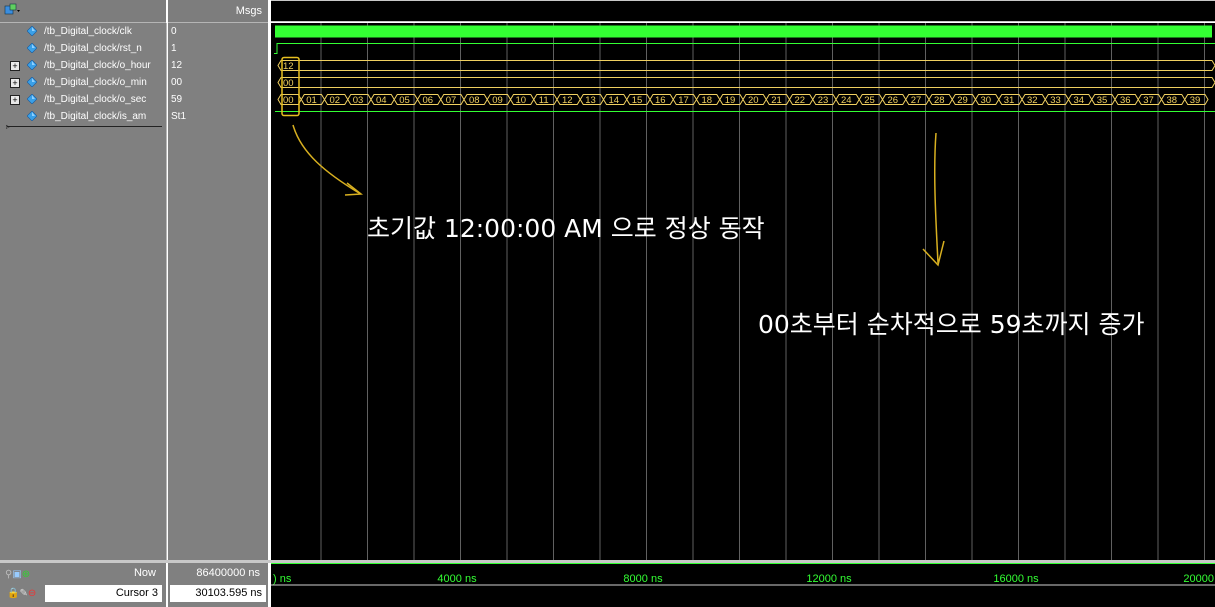 Image resolution: width=1215 pixels, height=607 pixels. I want to click on sec-bus-value: 17, so click(683, 100).